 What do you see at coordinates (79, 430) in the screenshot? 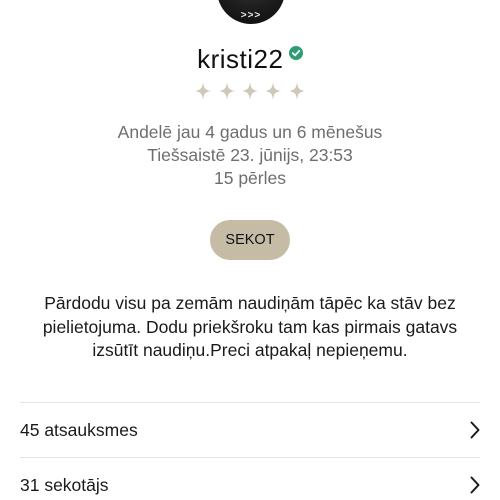
I see `reviews-label: 45 atsauksmes` at bounding box center [79, 430].